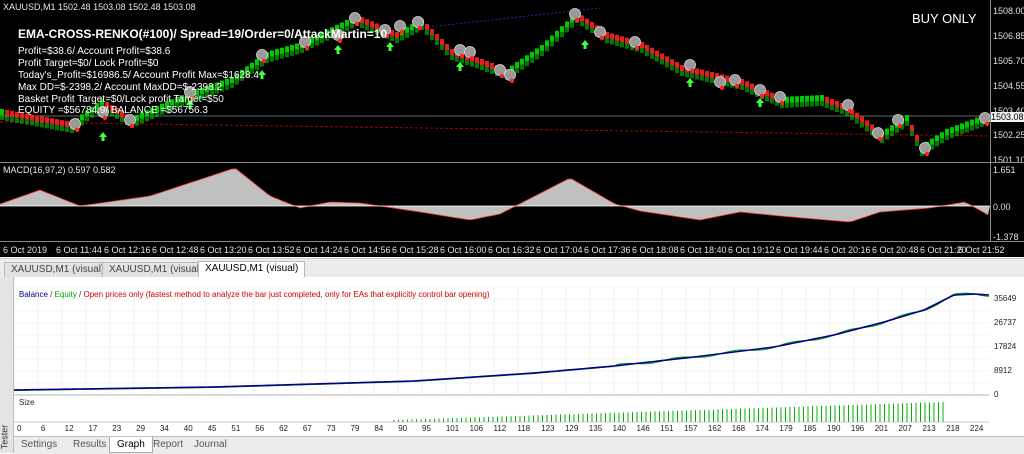 This screenshot has height=454, width=1024. I want to click on time-tick: 6 Oct 13:52, so click(271, 250).